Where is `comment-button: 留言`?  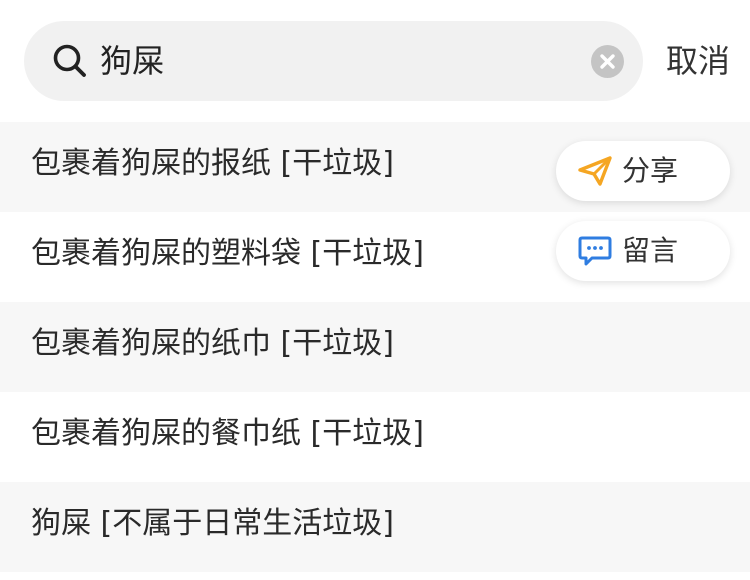 comment-button: 留言 is located at coordinates (643, 251).